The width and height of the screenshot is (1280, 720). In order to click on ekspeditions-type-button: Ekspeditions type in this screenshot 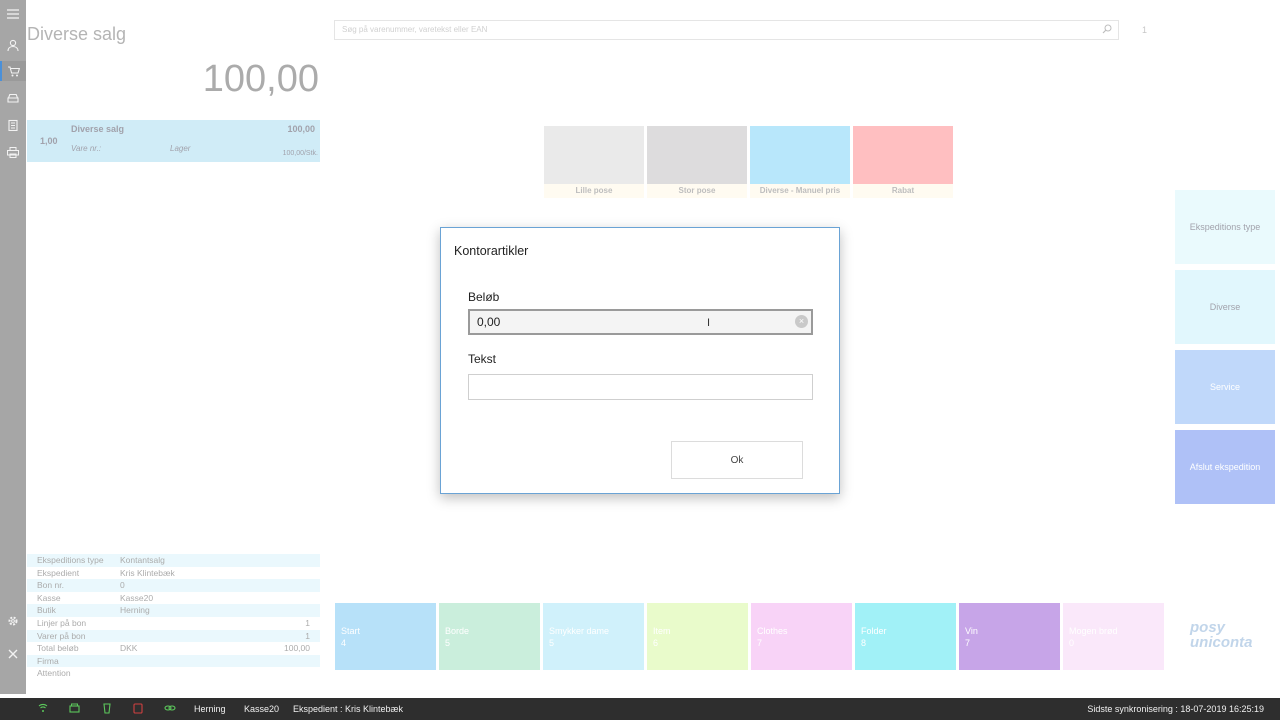, I will do `click(1225, 227)`.